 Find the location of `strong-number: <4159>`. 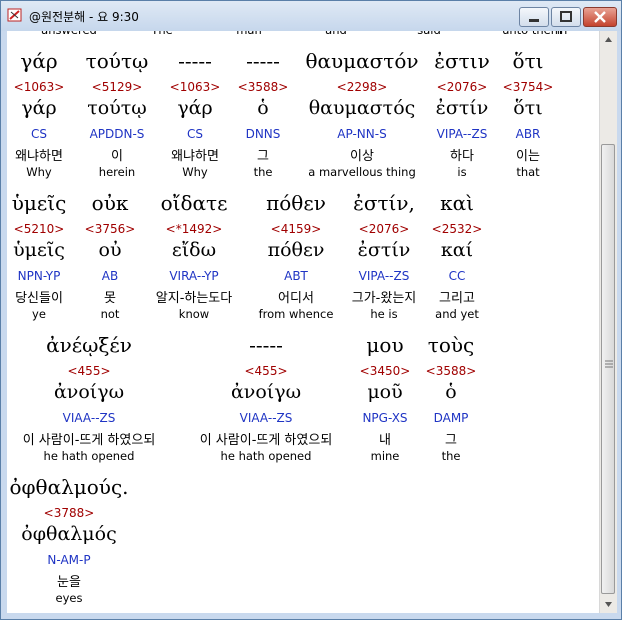

strong-number: <4159> is located at coordinates (296, 229).